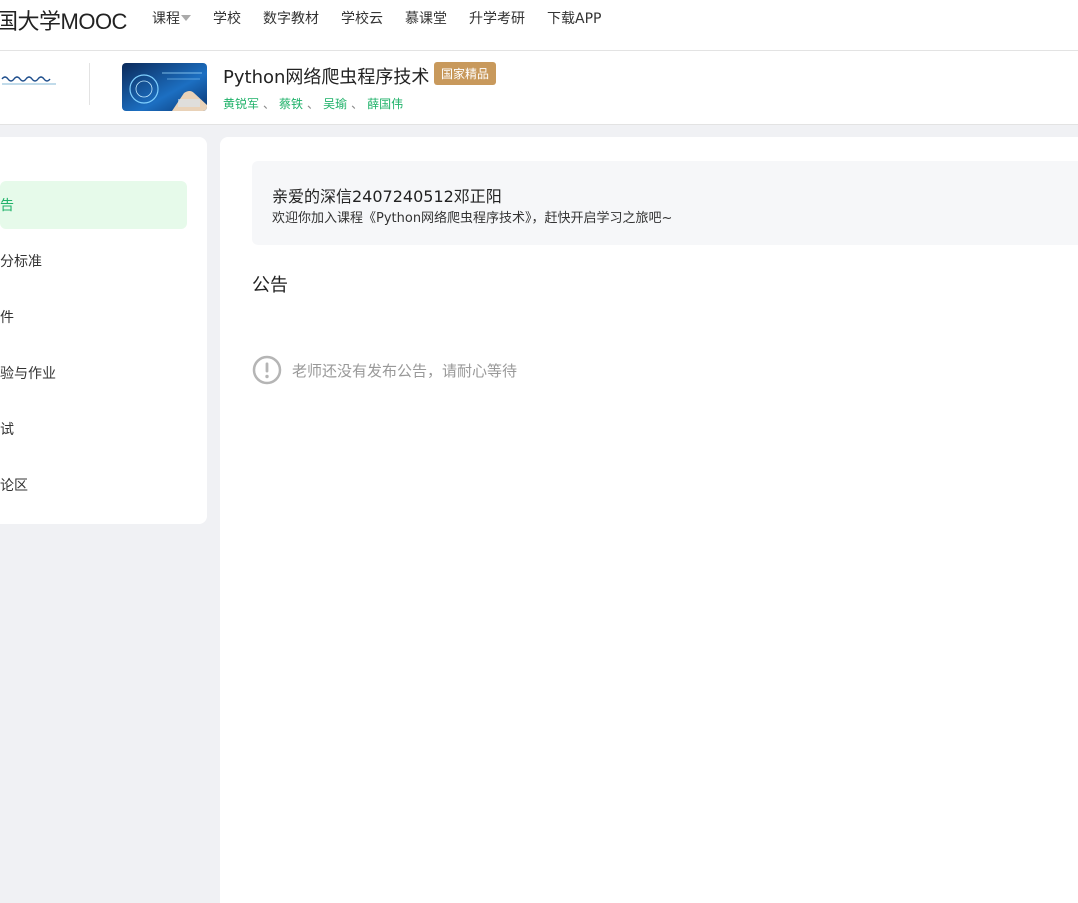  What do you see at coordinates (93, 429) in the screenshot?
I see `sidebar-item-exam: 试` at bounding box center [93, 429].